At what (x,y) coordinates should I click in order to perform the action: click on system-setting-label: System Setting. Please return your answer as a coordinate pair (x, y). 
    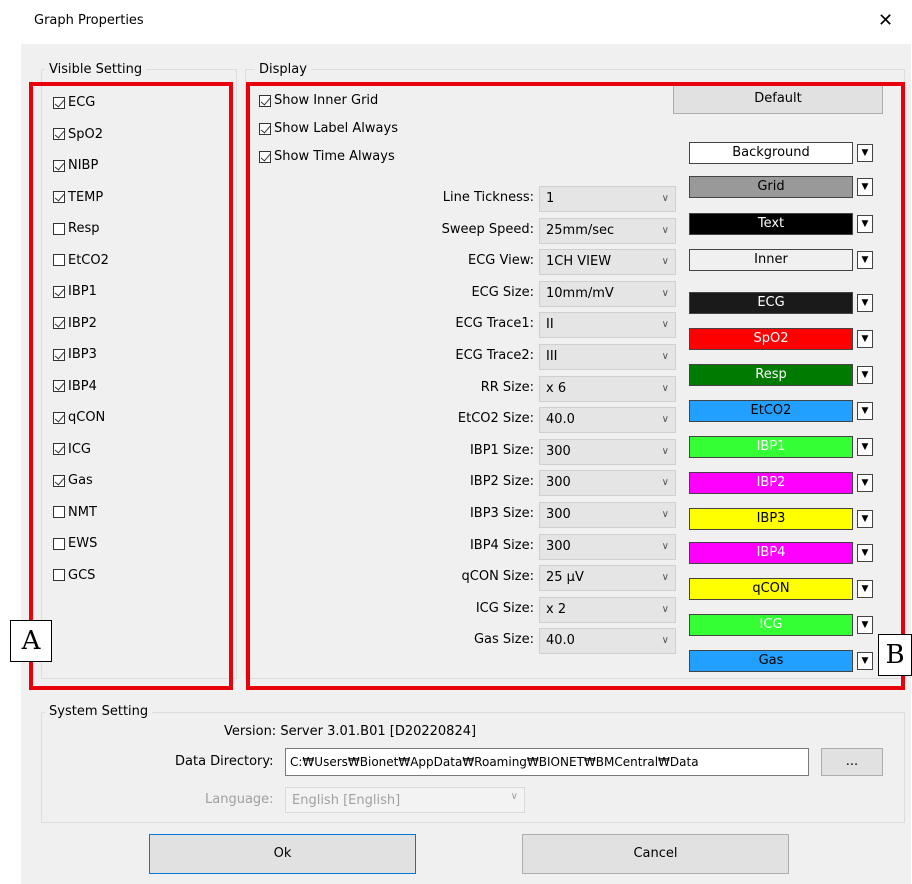
    Looking at the image, I should click on (99, 711).